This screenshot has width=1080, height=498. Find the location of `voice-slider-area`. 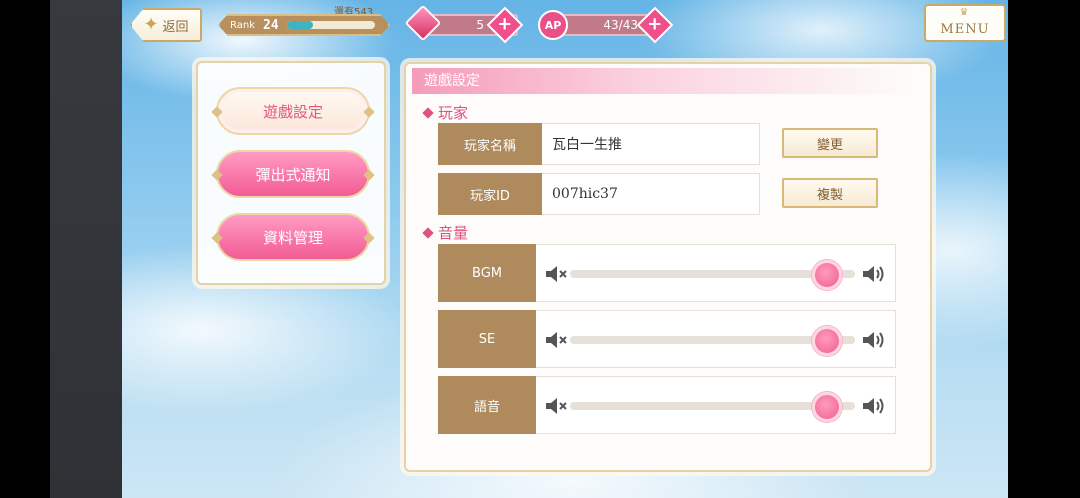

voice-slider-area is located at coordinates (716, 405).